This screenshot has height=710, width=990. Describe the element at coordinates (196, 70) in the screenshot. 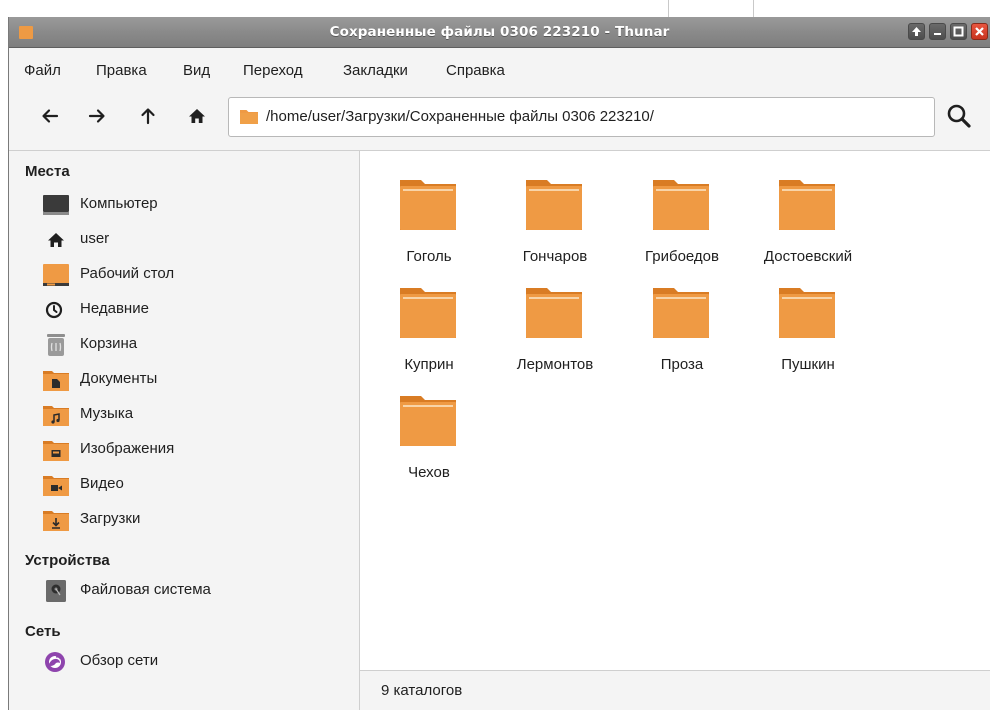

I see `menu-view: Вид` at that location.